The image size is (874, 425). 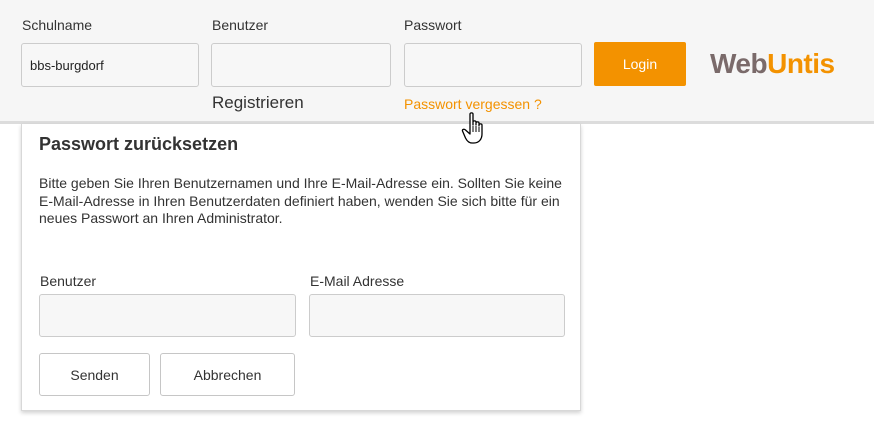 What do you see at coordinates (437, 315) in the screenshot?
I see `reset-email-input` at bounding box center [437, 315].